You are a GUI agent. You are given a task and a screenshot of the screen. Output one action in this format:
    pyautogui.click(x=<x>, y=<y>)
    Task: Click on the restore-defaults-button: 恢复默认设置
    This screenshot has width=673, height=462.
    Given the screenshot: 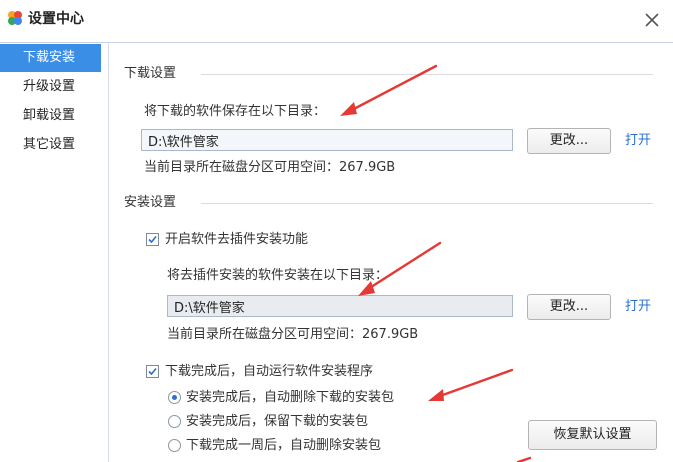 What is the action you would take?
    pyautogui.click(x=592, y=435)
    